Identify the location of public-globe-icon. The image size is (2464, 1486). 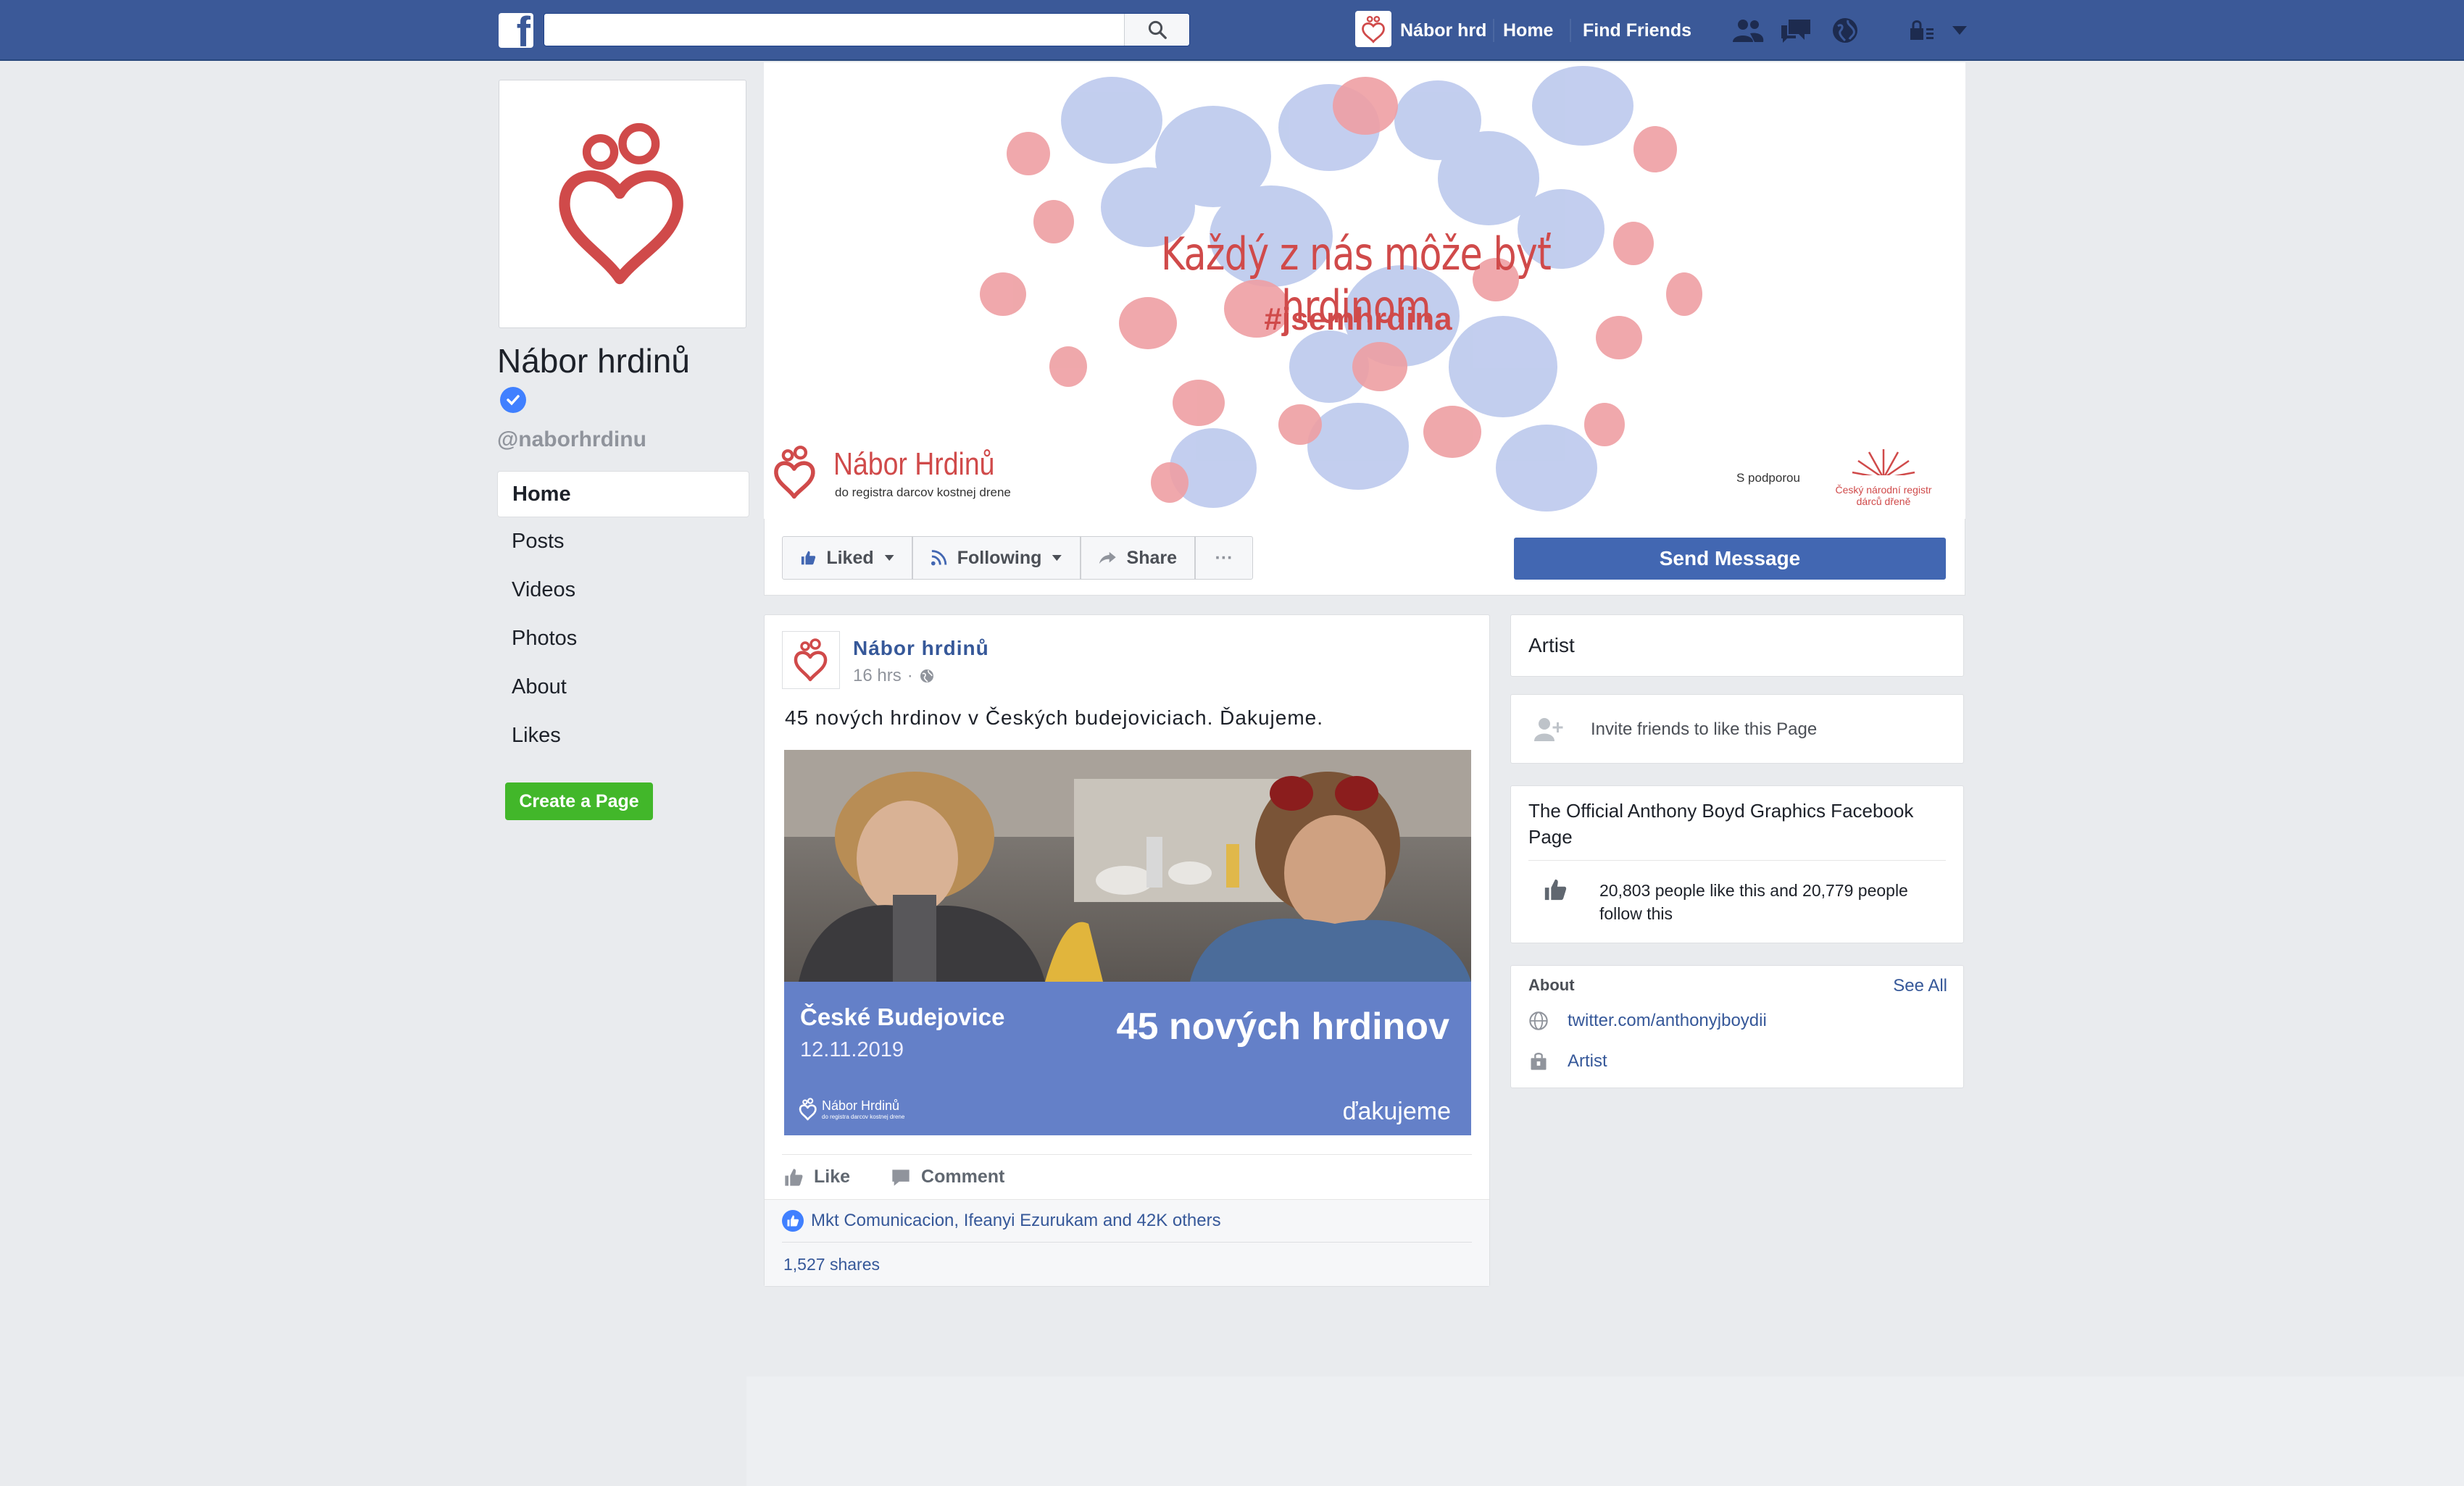
(926, 676).